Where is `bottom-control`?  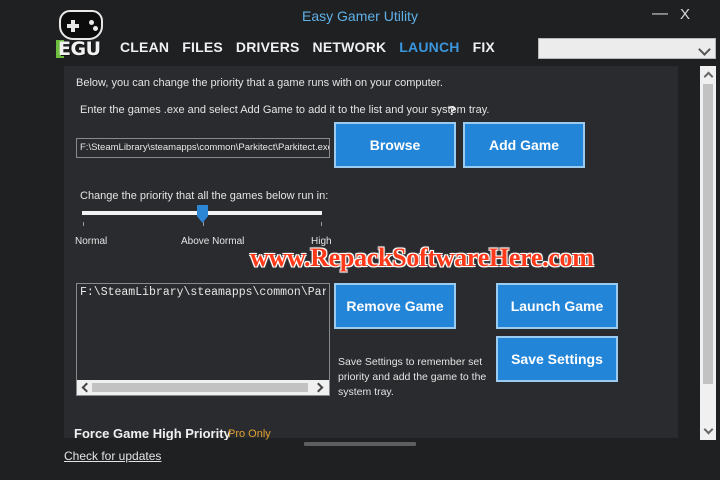 bottom-control is located at coordinates (360, 444).